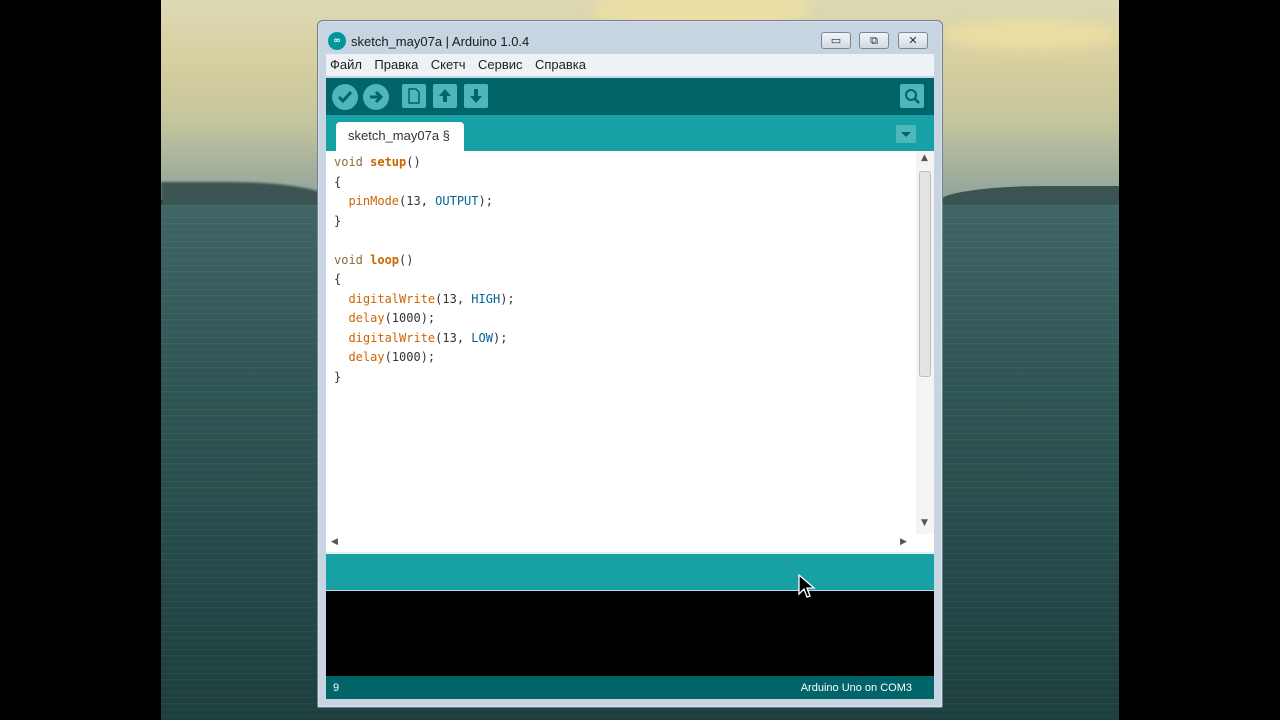 The height and width of the screenshot is (720, 1280). I want to click on code-token: loop, so click(385, 259).